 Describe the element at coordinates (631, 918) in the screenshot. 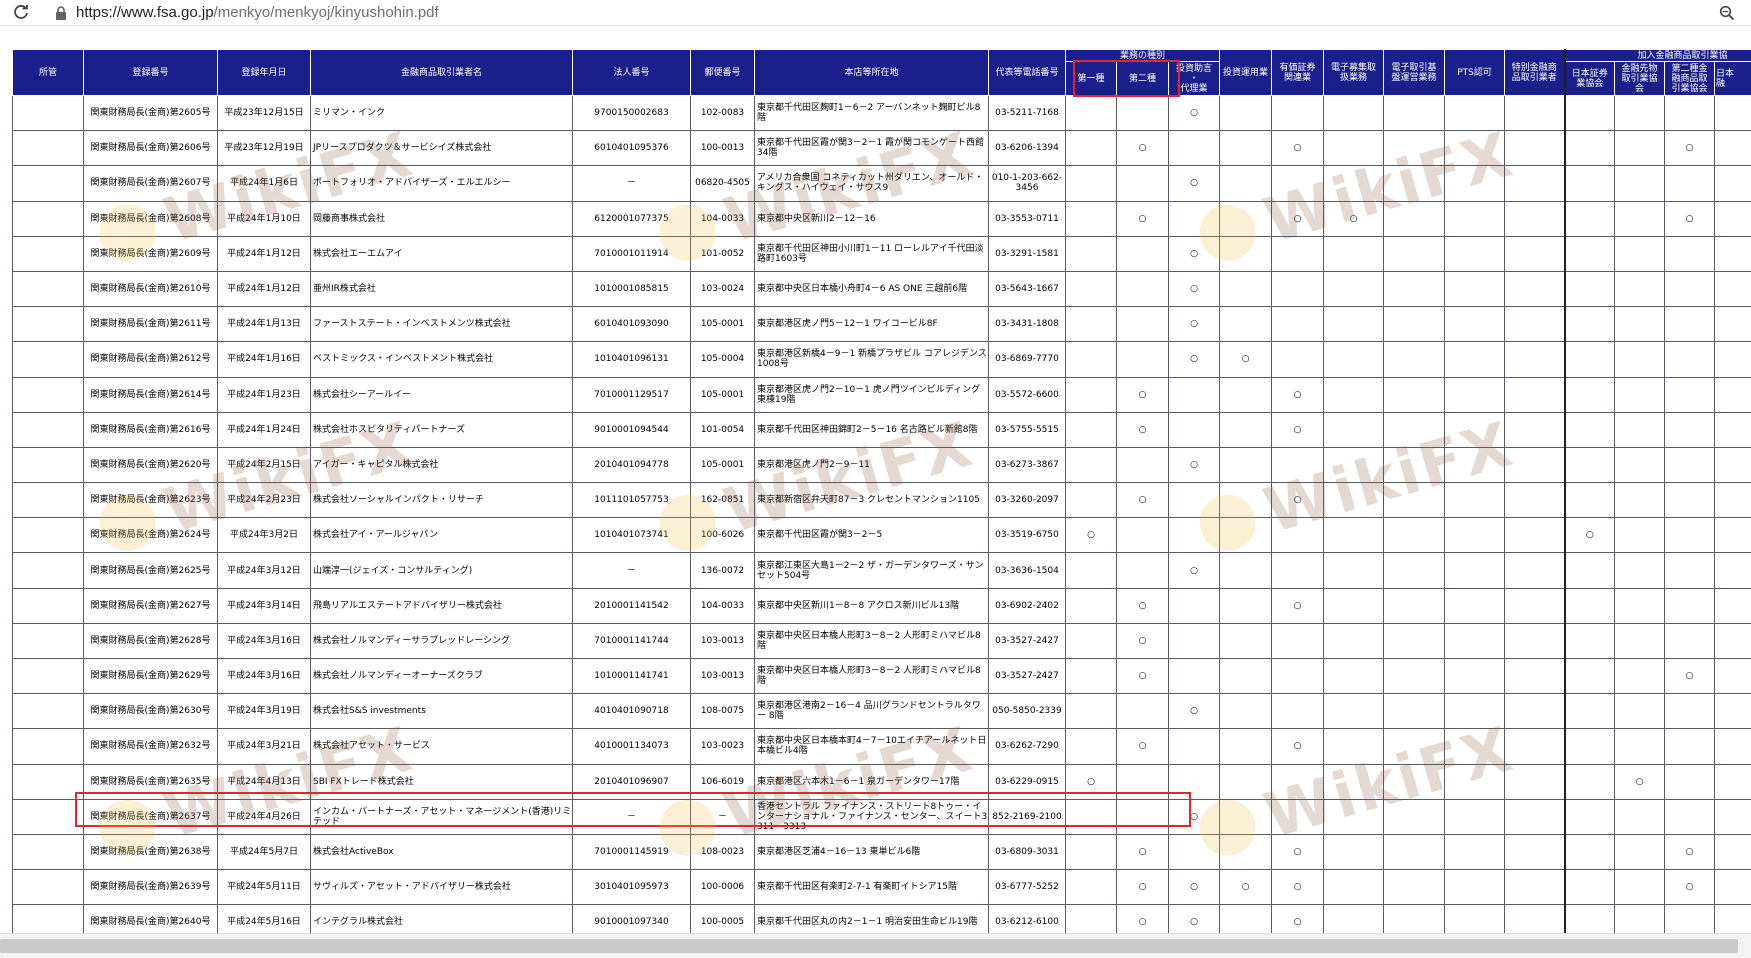

I see `corporate-number: 9010001097340` at that location.